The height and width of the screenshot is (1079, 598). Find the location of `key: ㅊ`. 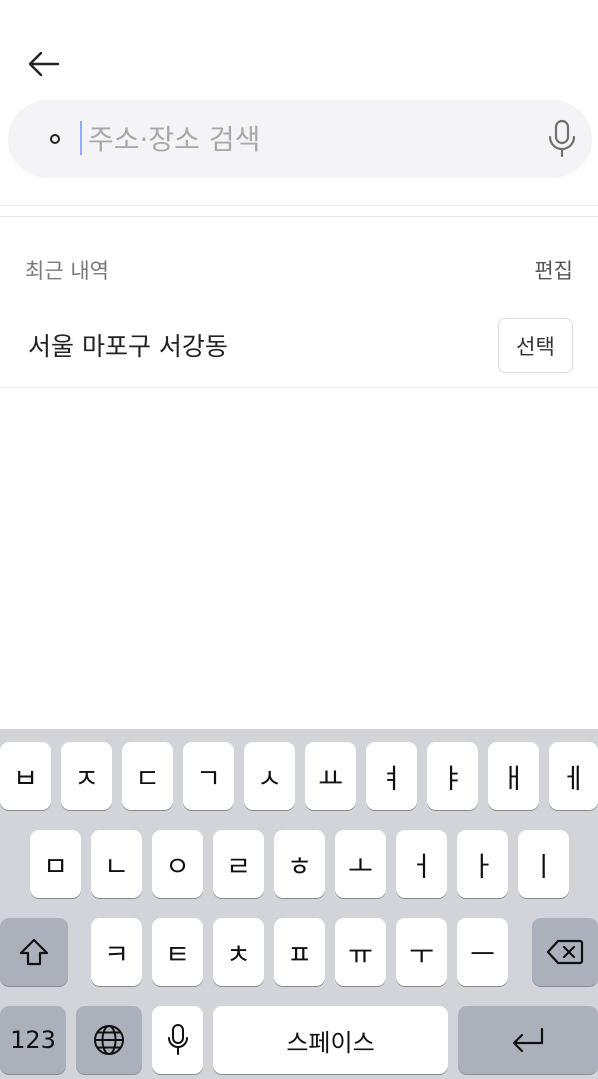

key: ㅊ is located at coordinates (238, 952).